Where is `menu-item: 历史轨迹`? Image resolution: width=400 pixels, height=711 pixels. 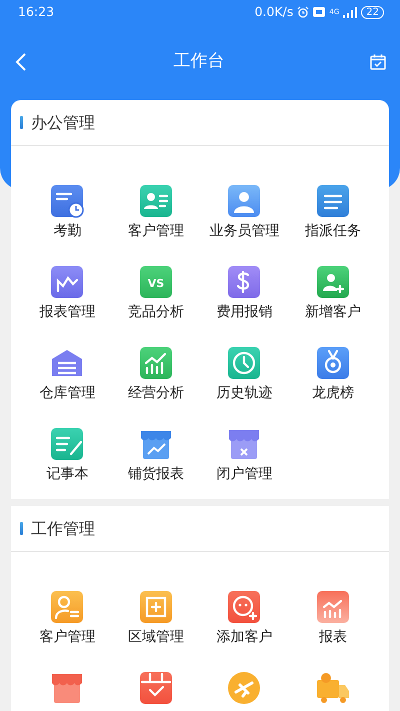
menu-item: 历史轨迹 is located at coordinates (244, 374).